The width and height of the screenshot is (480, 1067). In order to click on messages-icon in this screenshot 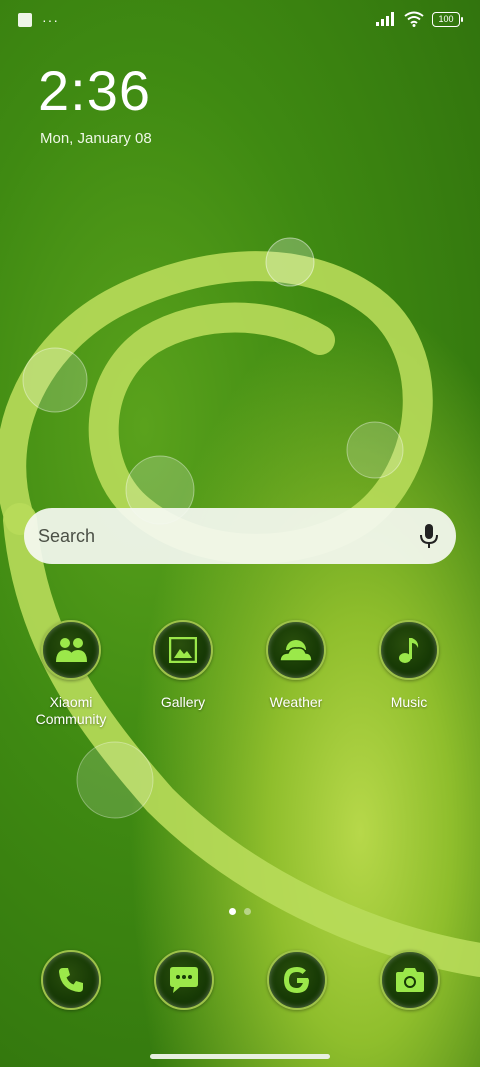, I will do `click(184, 980)`.